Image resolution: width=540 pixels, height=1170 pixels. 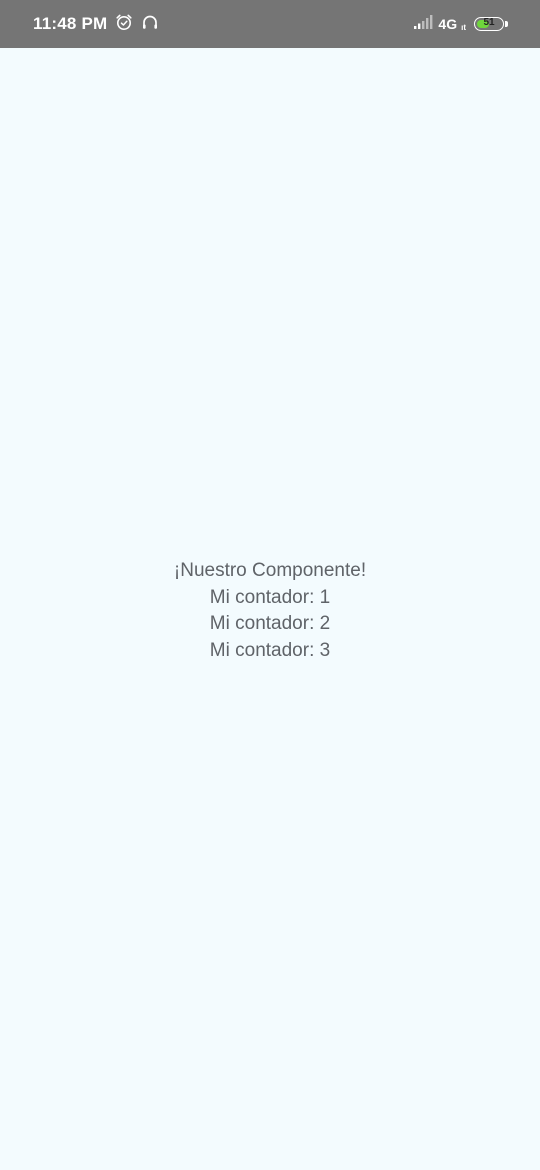 What do you see at coordinates (506, 24) in the screenshot?
I see `battery-cap` at bounding box center [506, 24].